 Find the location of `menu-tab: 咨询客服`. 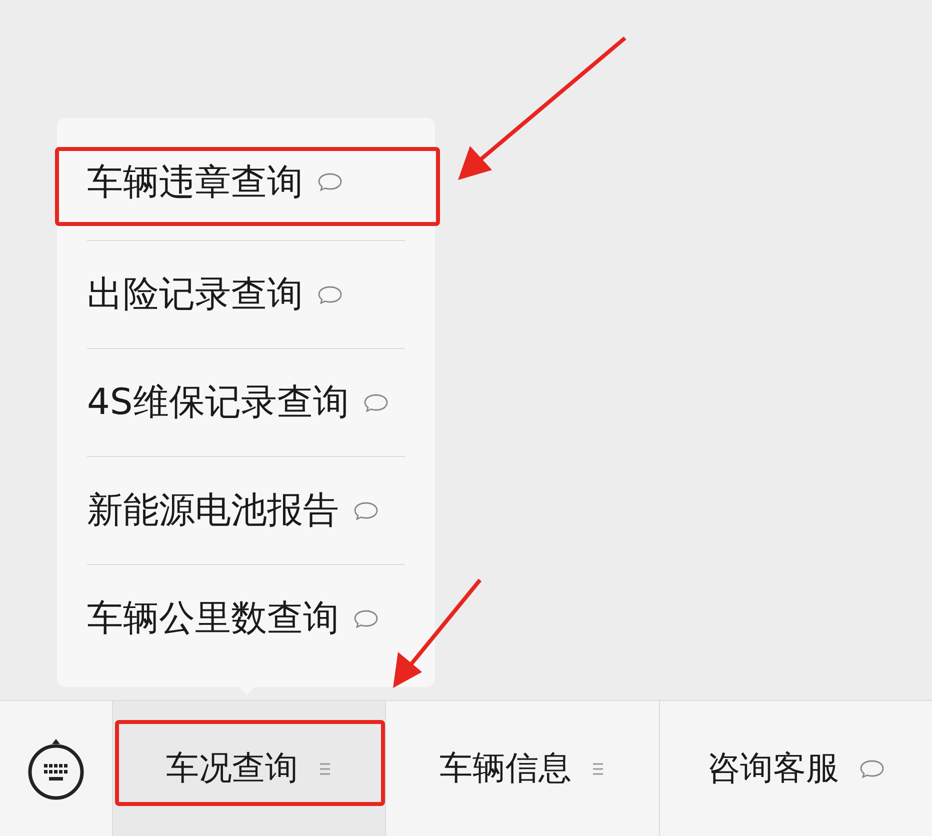

menu-tab: 咨询客服 is located at coordinates (795, 768).